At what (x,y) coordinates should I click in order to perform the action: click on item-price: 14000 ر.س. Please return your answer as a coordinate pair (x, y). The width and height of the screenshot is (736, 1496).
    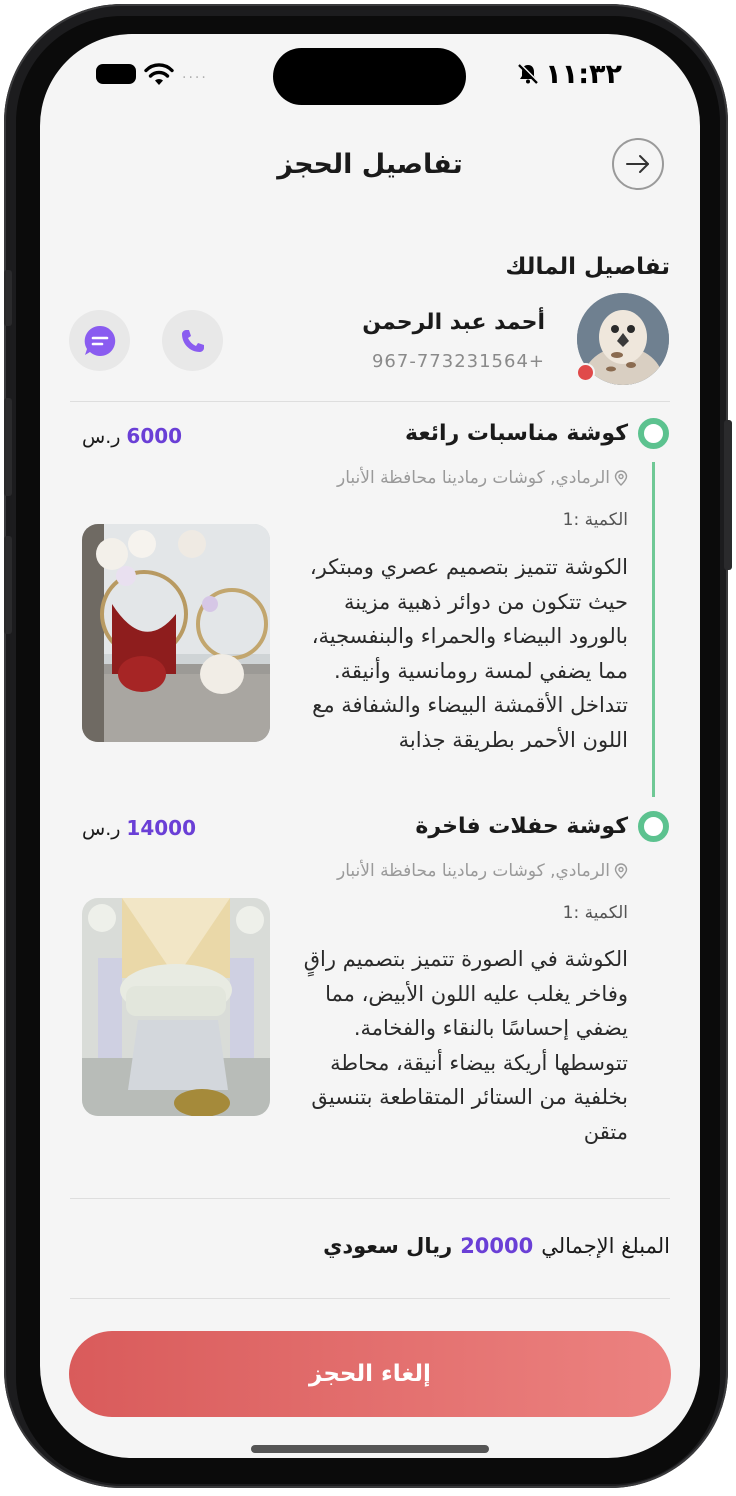
    Looking at the image, I should click on (139, 828).